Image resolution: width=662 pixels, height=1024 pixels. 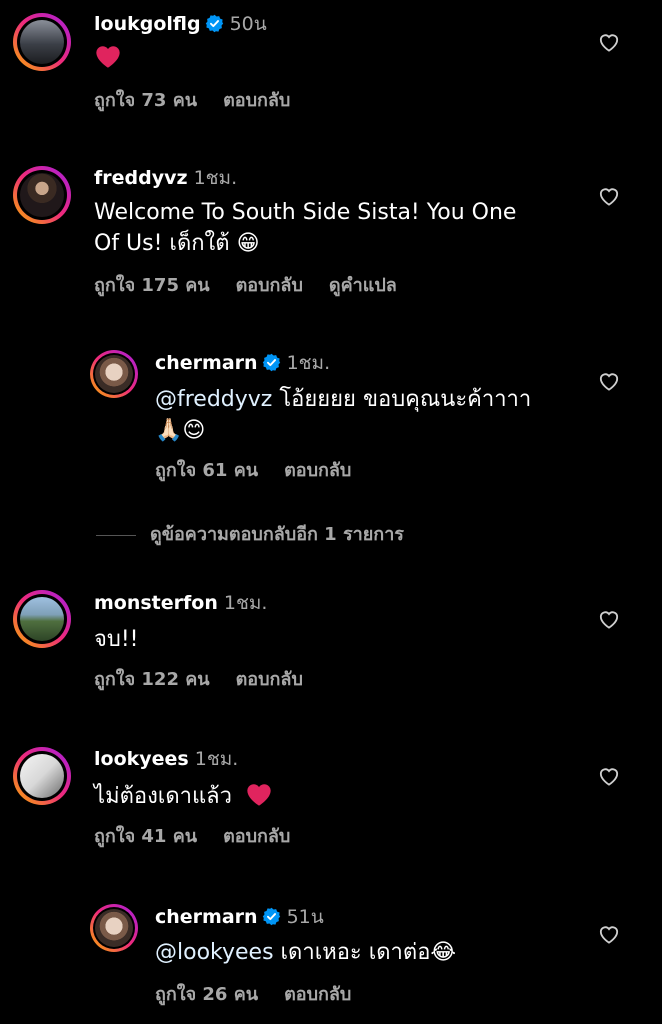 What do you see at coordinates (363, 285) in the screenshot?
I see `translate-button: ดูคำแปล` at bounding box center [363, 285].